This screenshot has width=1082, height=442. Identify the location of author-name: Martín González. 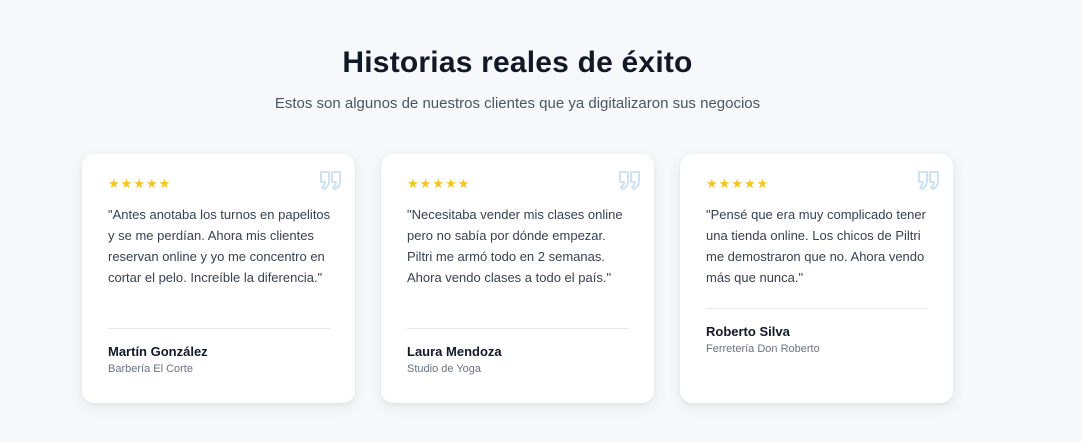
(158, 351).